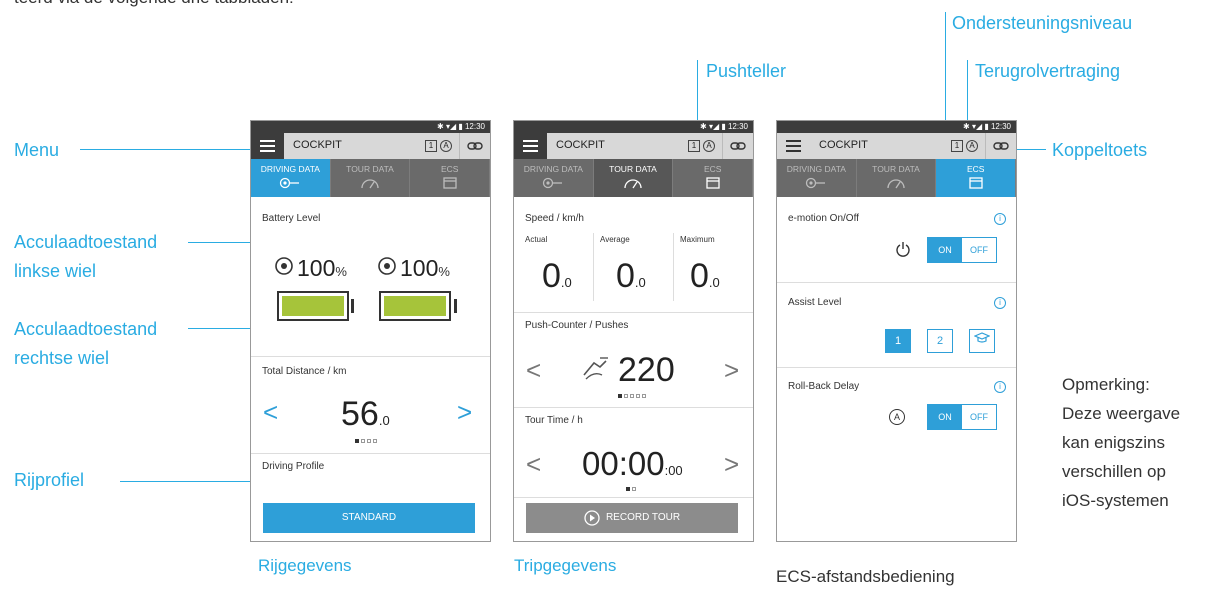  Describe the element at coordinates (843, 145) in the screenshot. I see `app-title: COCKPIT` at that location.